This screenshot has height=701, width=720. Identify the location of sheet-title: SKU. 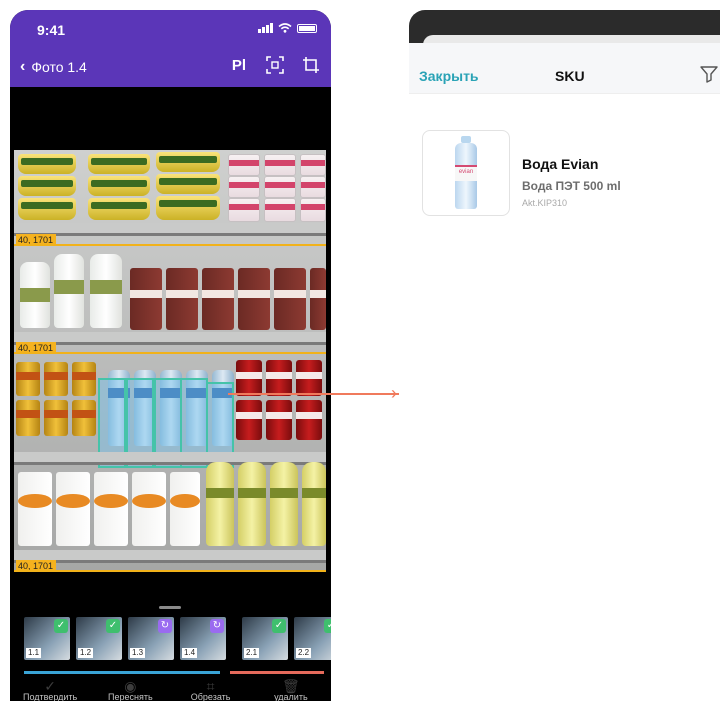
(570, 76).